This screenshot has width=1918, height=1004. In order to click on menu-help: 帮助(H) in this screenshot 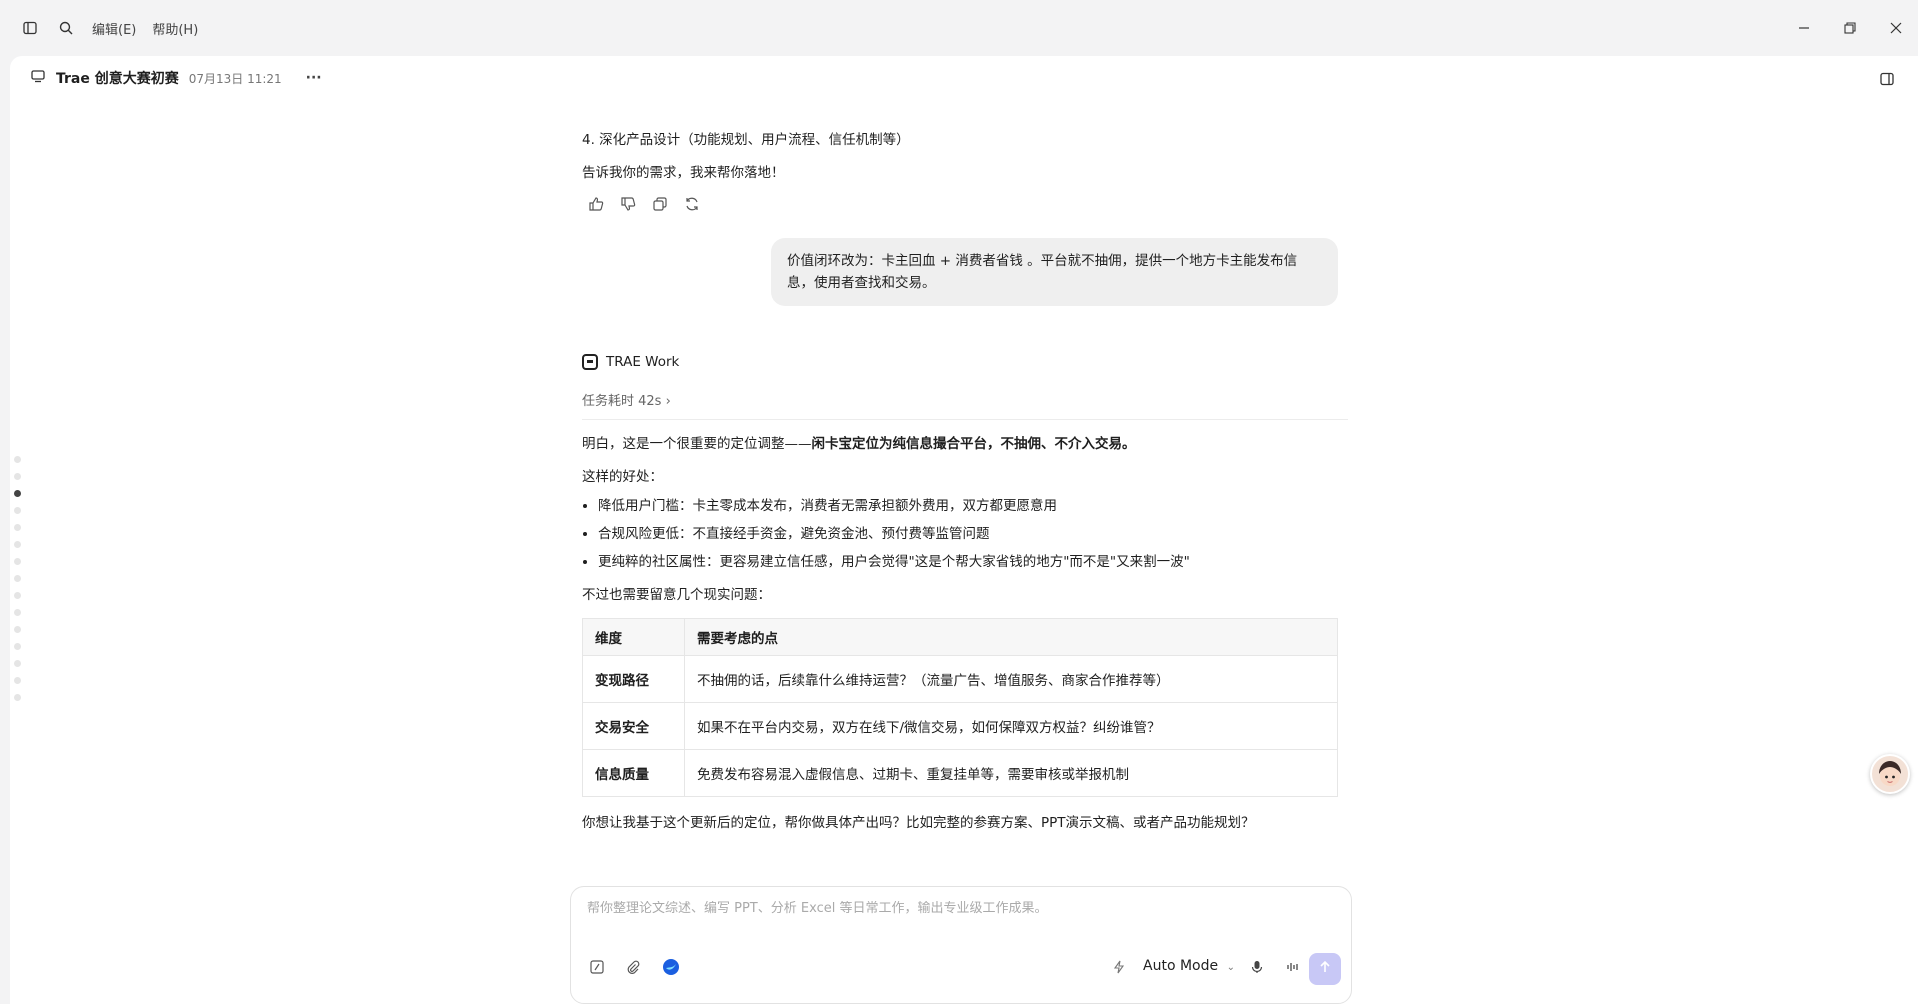, I will do `click(175, 28)`.